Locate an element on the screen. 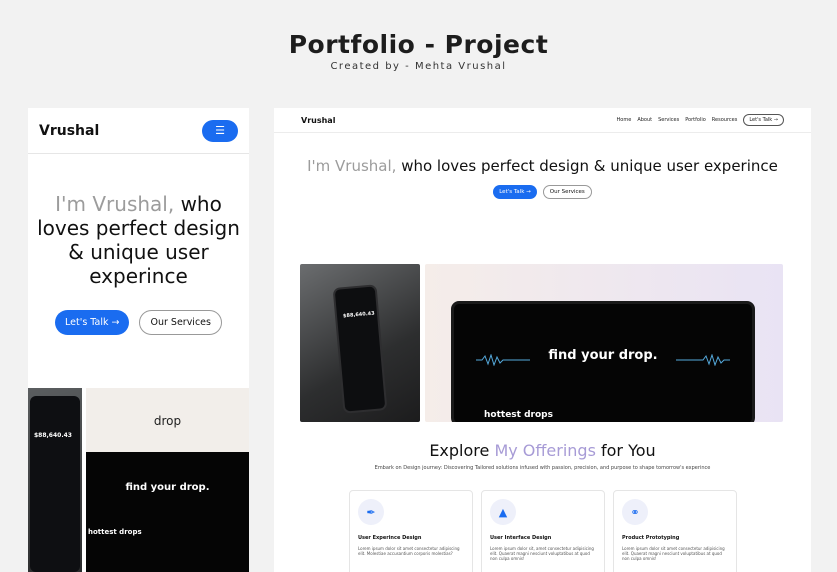 The image size is (837, 572). card-title: User Experince Design is located at coordinates (390, 538).